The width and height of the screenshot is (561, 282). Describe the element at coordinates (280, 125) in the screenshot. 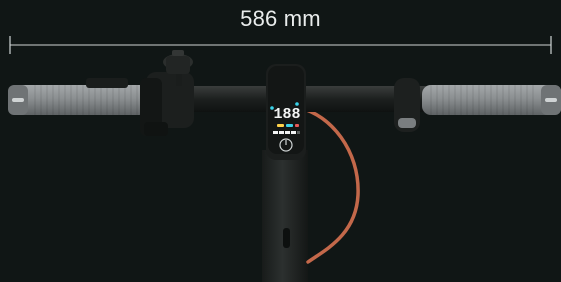

I see `mode-indicator` at that location.